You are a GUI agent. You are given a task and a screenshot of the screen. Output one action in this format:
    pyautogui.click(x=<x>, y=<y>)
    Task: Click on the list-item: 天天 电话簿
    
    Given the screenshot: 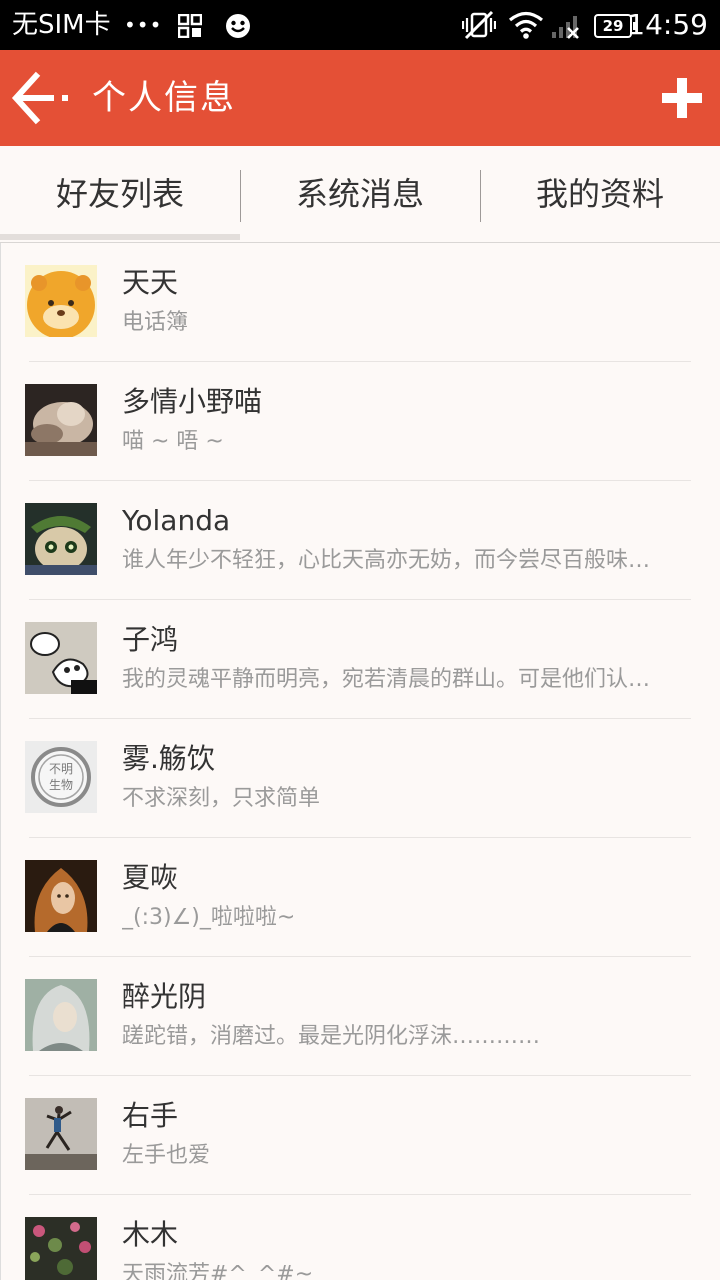 What is the action you would take?
    pyautogui.click(x=360, y=302)
    